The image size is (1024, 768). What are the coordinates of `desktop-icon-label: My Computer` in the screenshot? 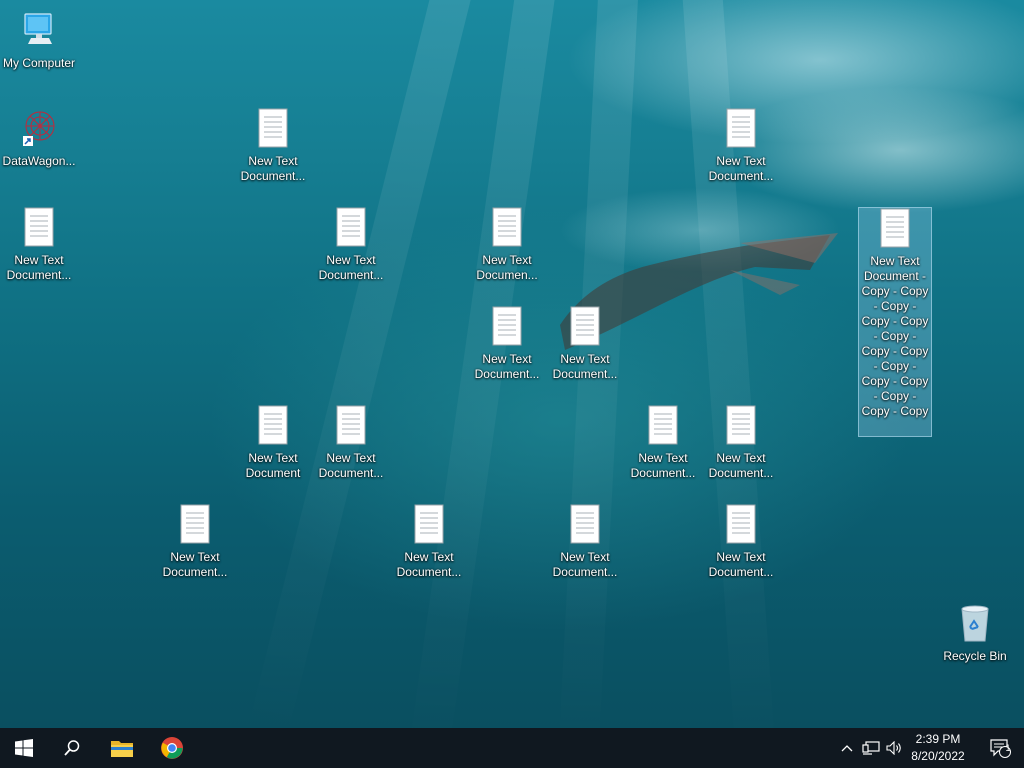 It's located at (39, 63).